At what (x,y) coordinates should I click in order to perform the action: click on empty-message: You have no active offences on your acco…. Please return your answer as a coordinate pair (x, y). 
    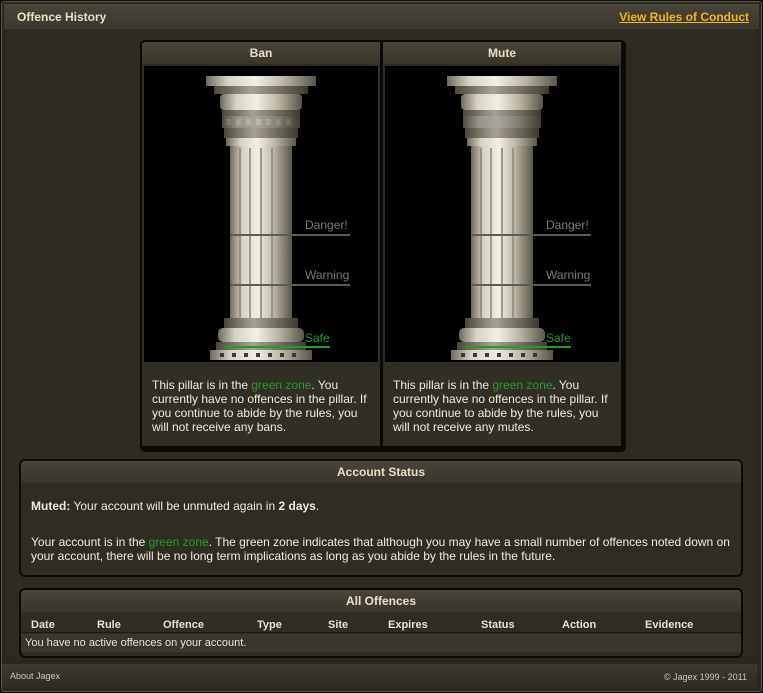
    Looking at the image, I should click on (136, 643).